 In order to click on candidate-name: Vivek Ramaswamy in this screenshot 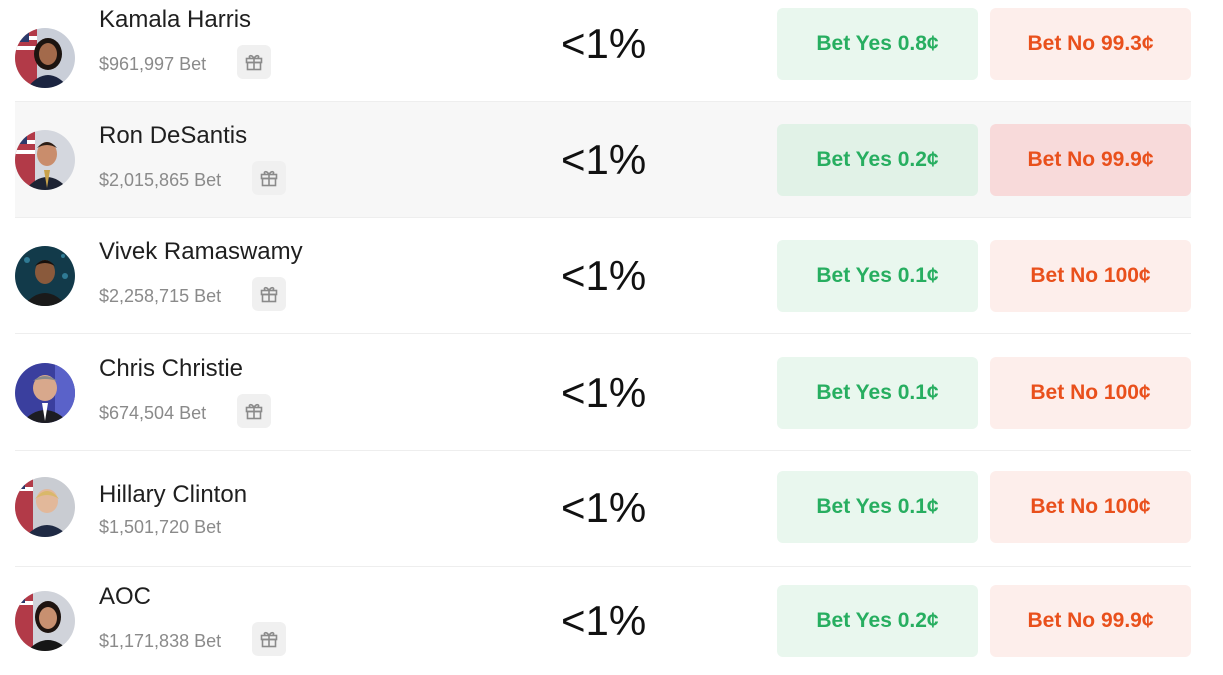, I will do `click(201, 251)`.